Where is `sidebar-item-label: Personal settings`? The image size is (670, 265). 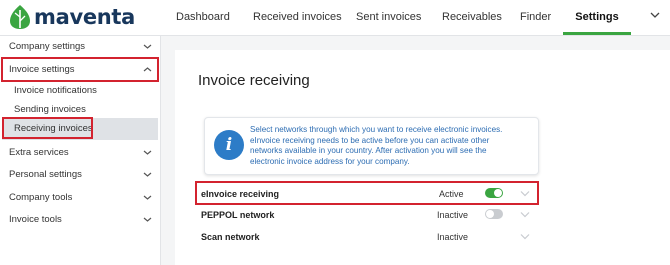
sidebar-item-label: Personal settings is located at coordinates (45, 174).